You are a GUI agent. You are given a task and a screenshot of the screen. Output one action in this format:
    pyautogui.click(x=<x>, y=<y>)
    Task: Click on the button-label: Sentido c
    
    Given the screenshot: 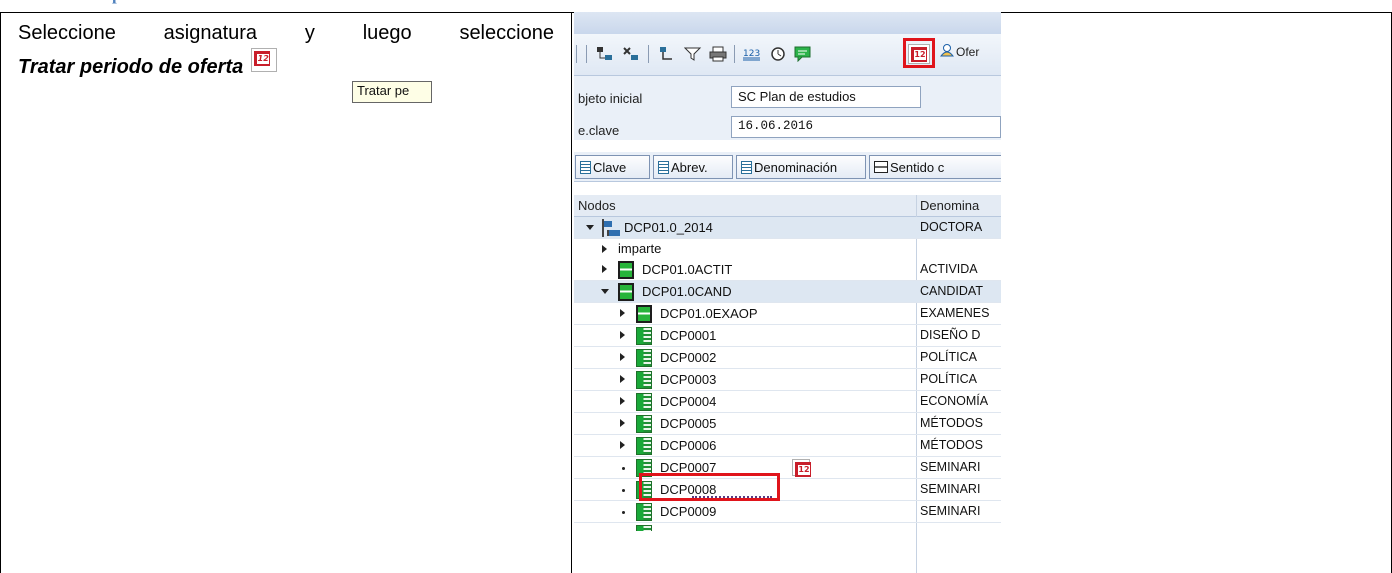 What is the action you would take?
    pyautogui.click(x=917, y=167)
    